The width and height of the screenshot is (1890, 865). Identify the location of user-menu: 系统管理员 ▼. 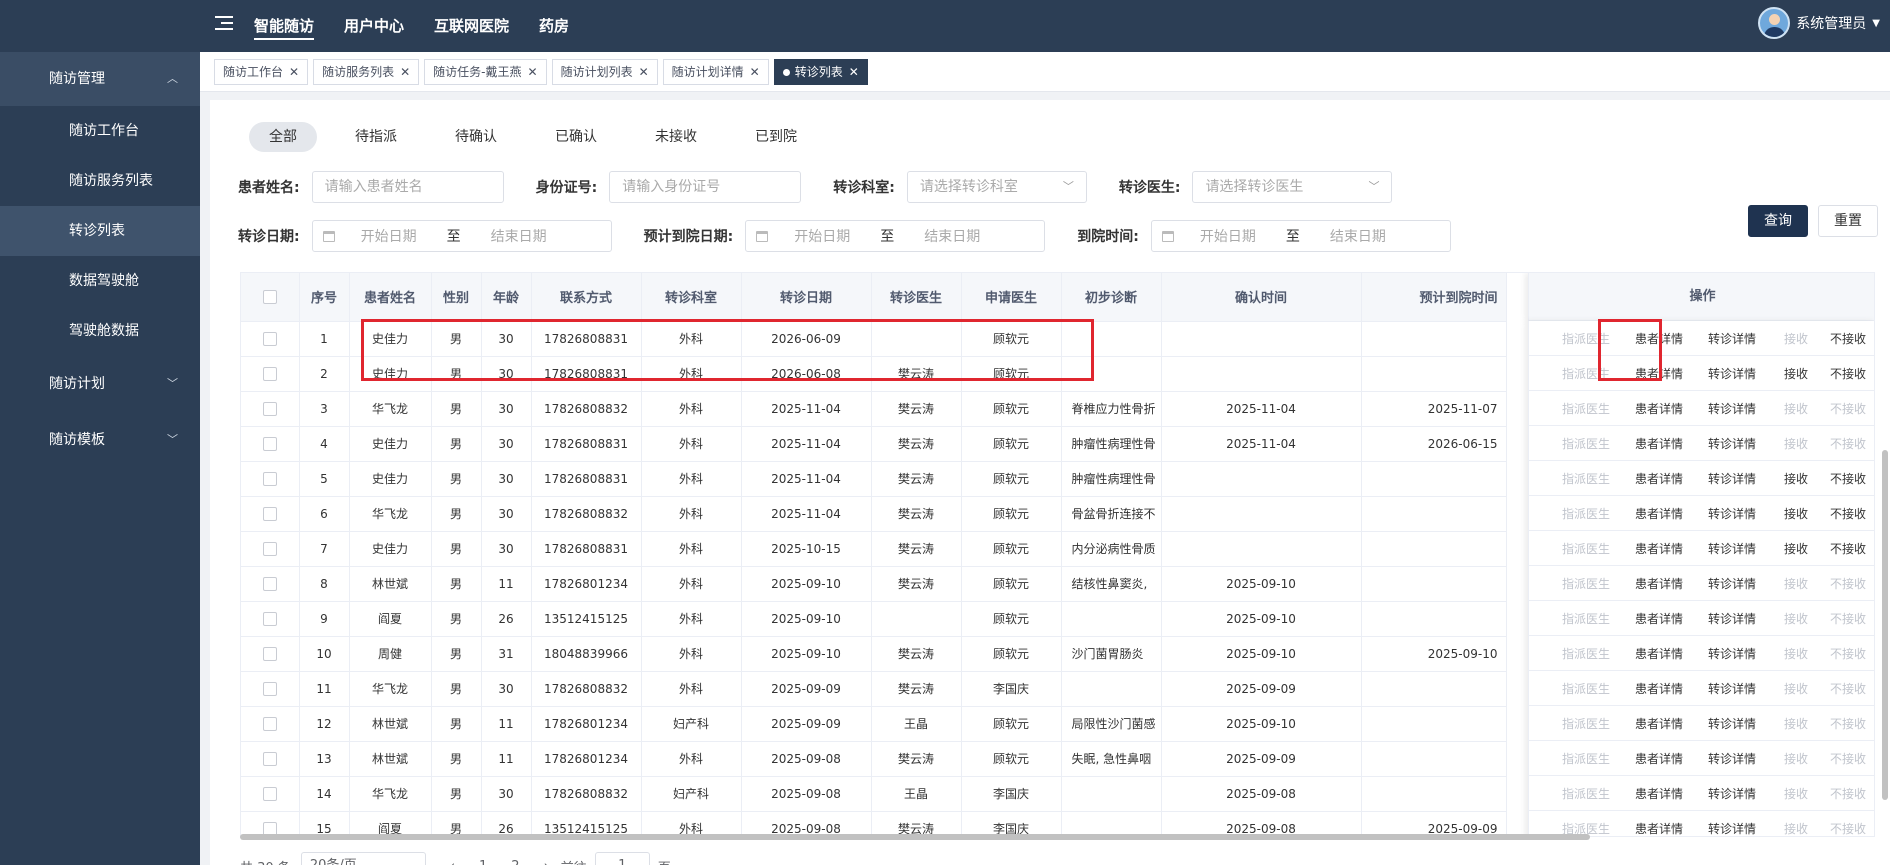
(1819, 23).